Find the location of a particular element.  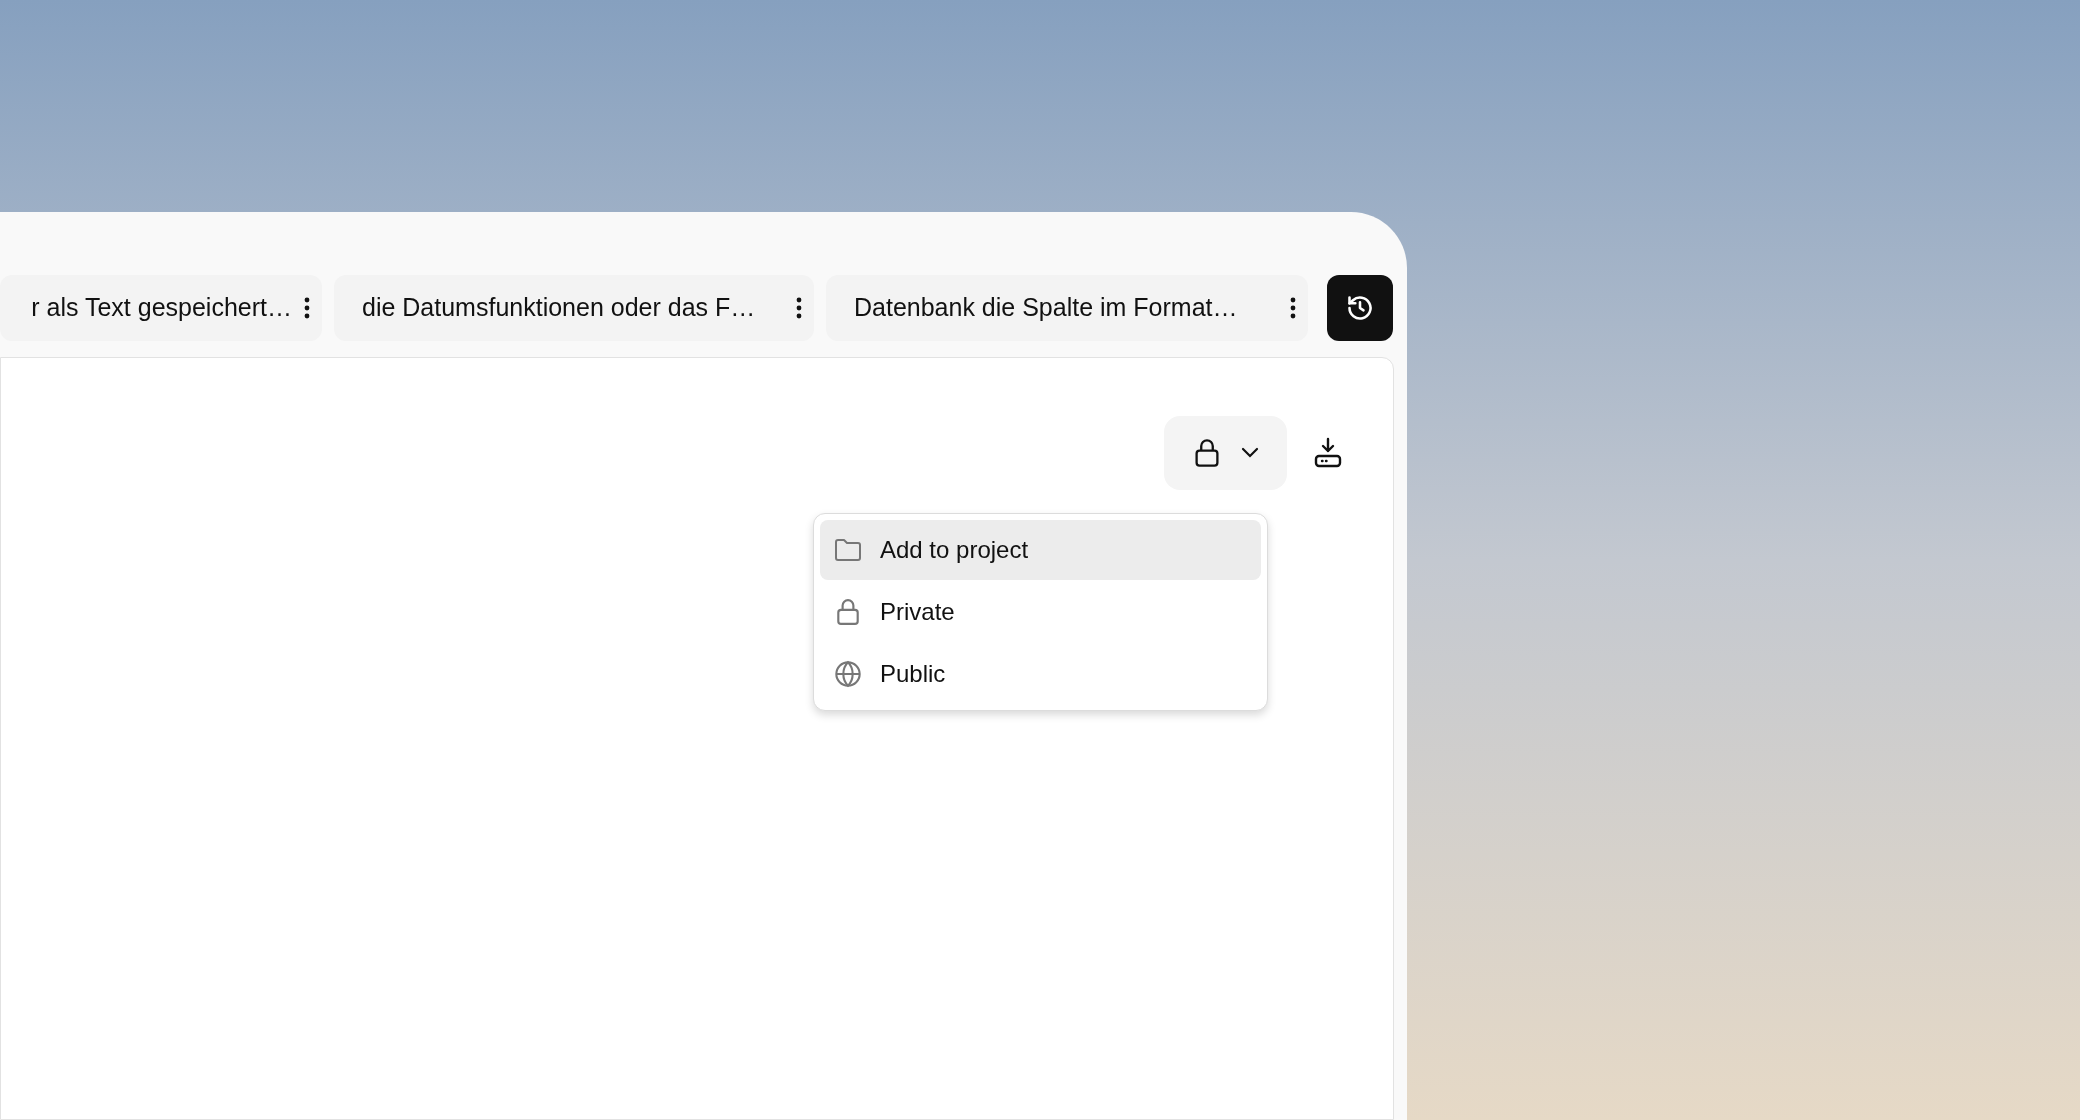

chevron-down-icon is located at coordinates (1249, 453).